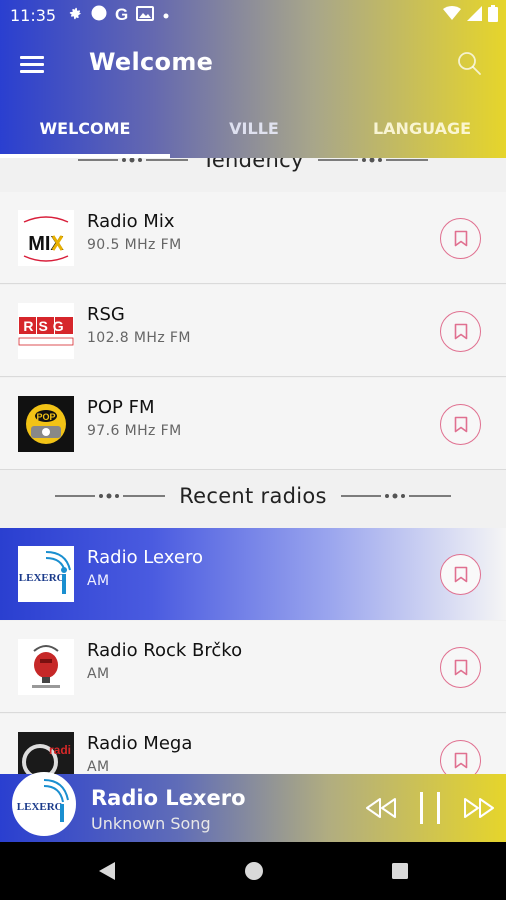  I want to click on logo-text: RSG, so click(45, 326).